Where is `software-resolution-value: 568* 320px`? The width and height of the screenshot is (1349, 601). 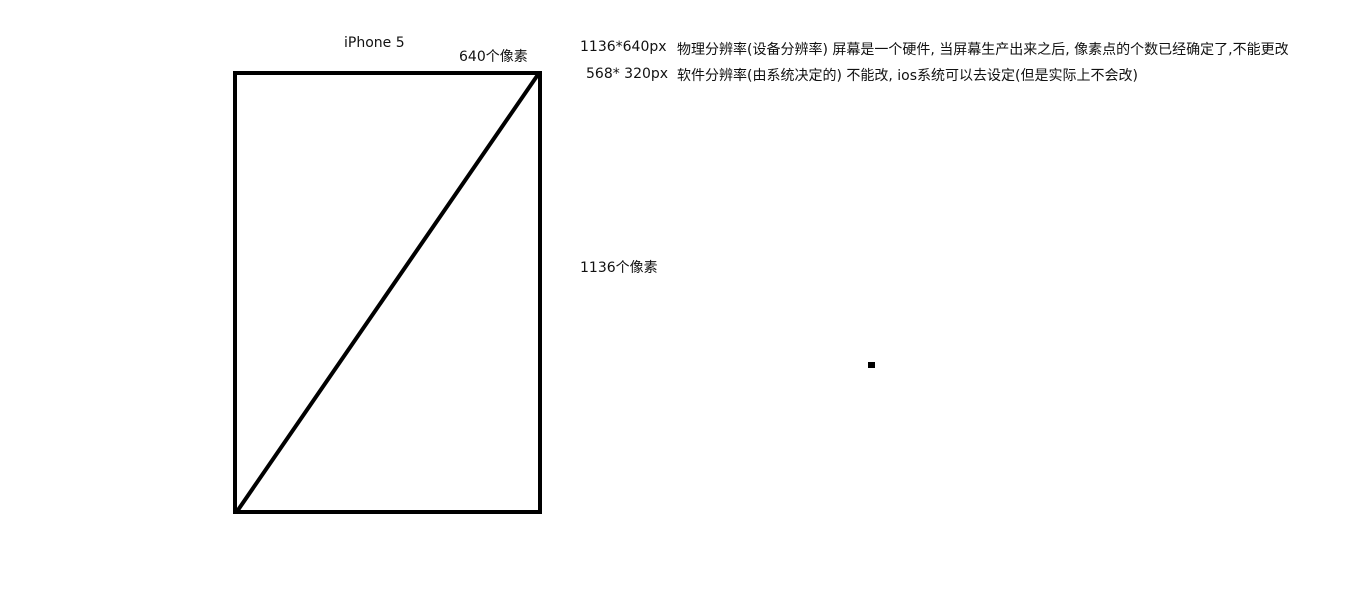
software-resolution-value: 568* 320px is located at coordinates (627, 74).